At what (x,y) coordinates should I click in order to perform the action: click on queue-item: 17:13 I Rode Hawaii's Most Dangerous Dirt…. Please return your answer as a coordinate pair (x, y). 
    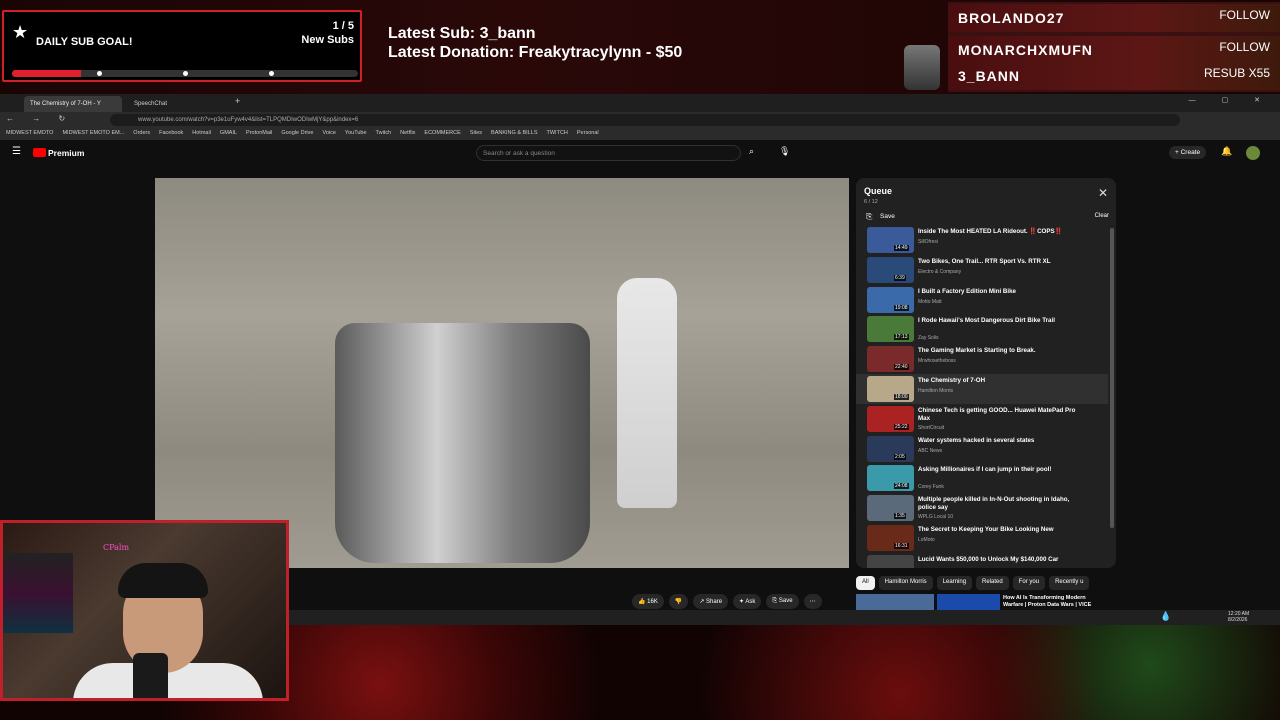
    Looking at the image, I should click on (982, 329).